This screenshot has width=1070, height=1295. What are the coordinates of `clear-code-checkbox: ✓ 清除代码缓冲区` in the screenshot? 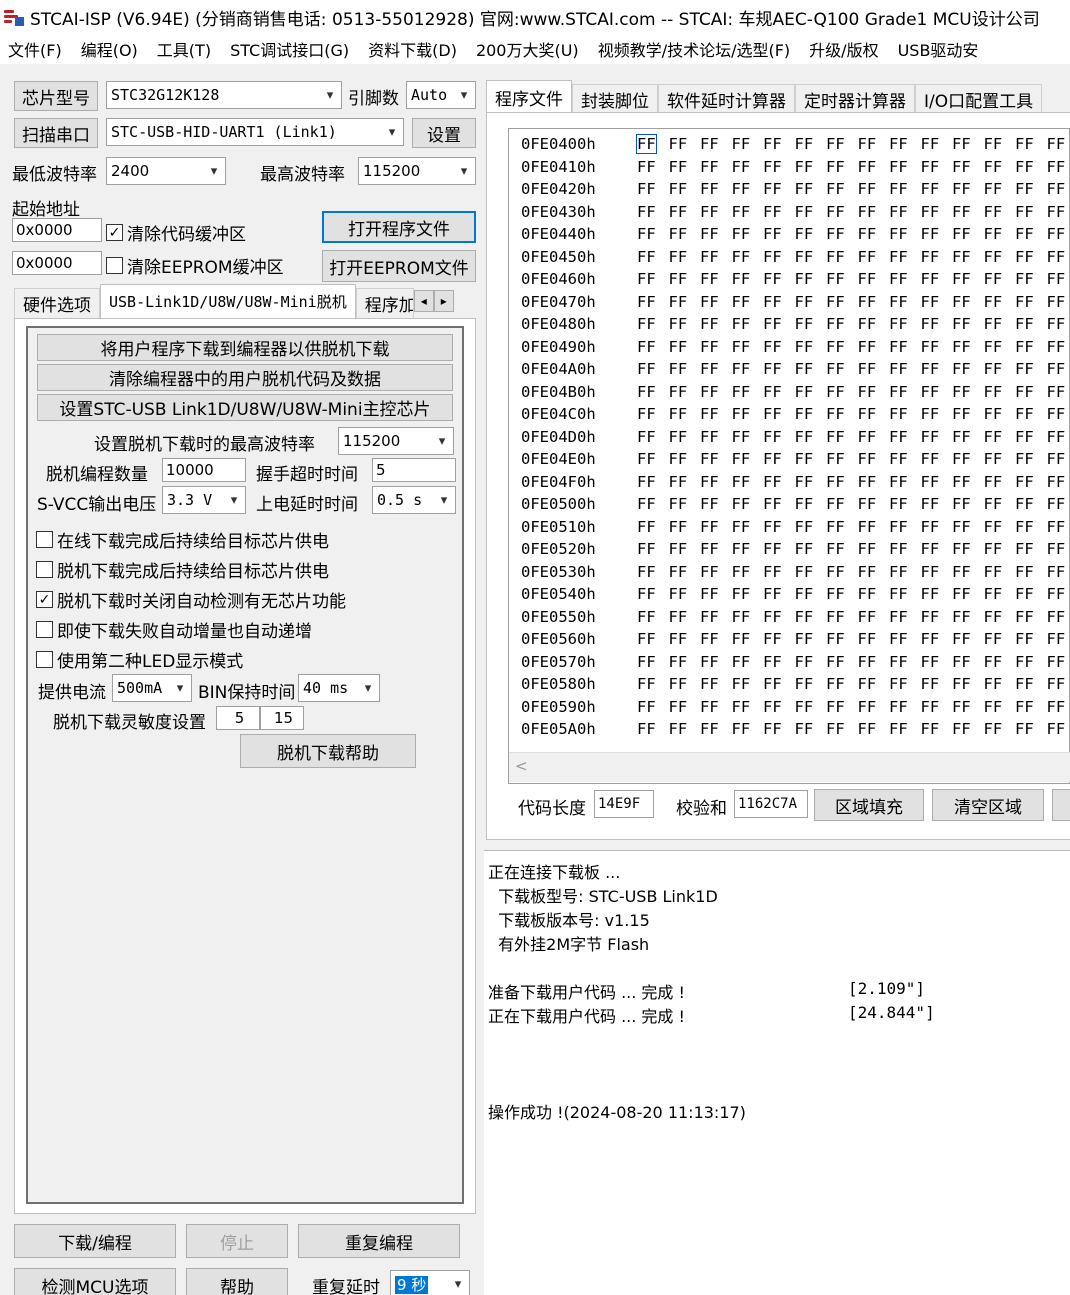 It's located at (176, 232).